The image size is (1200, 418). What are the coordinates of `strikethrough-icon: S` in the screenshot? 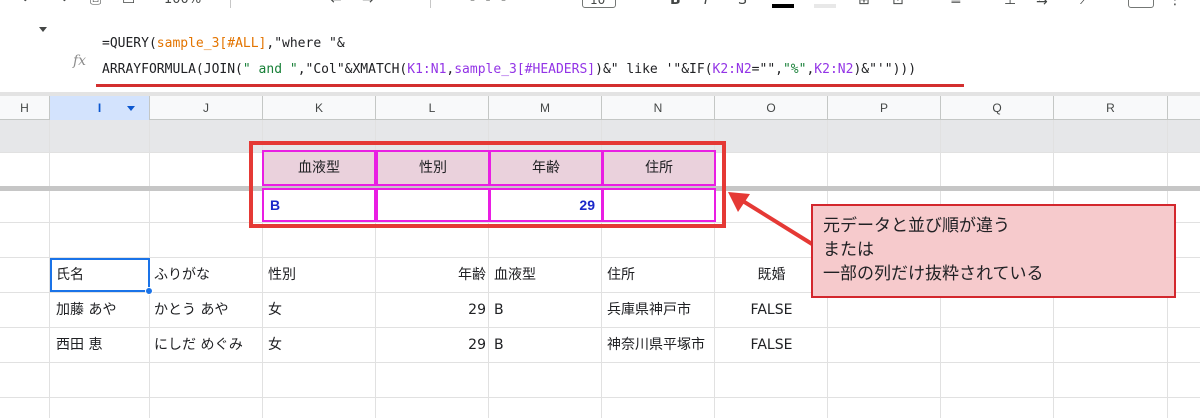 It's located at (742, 4).